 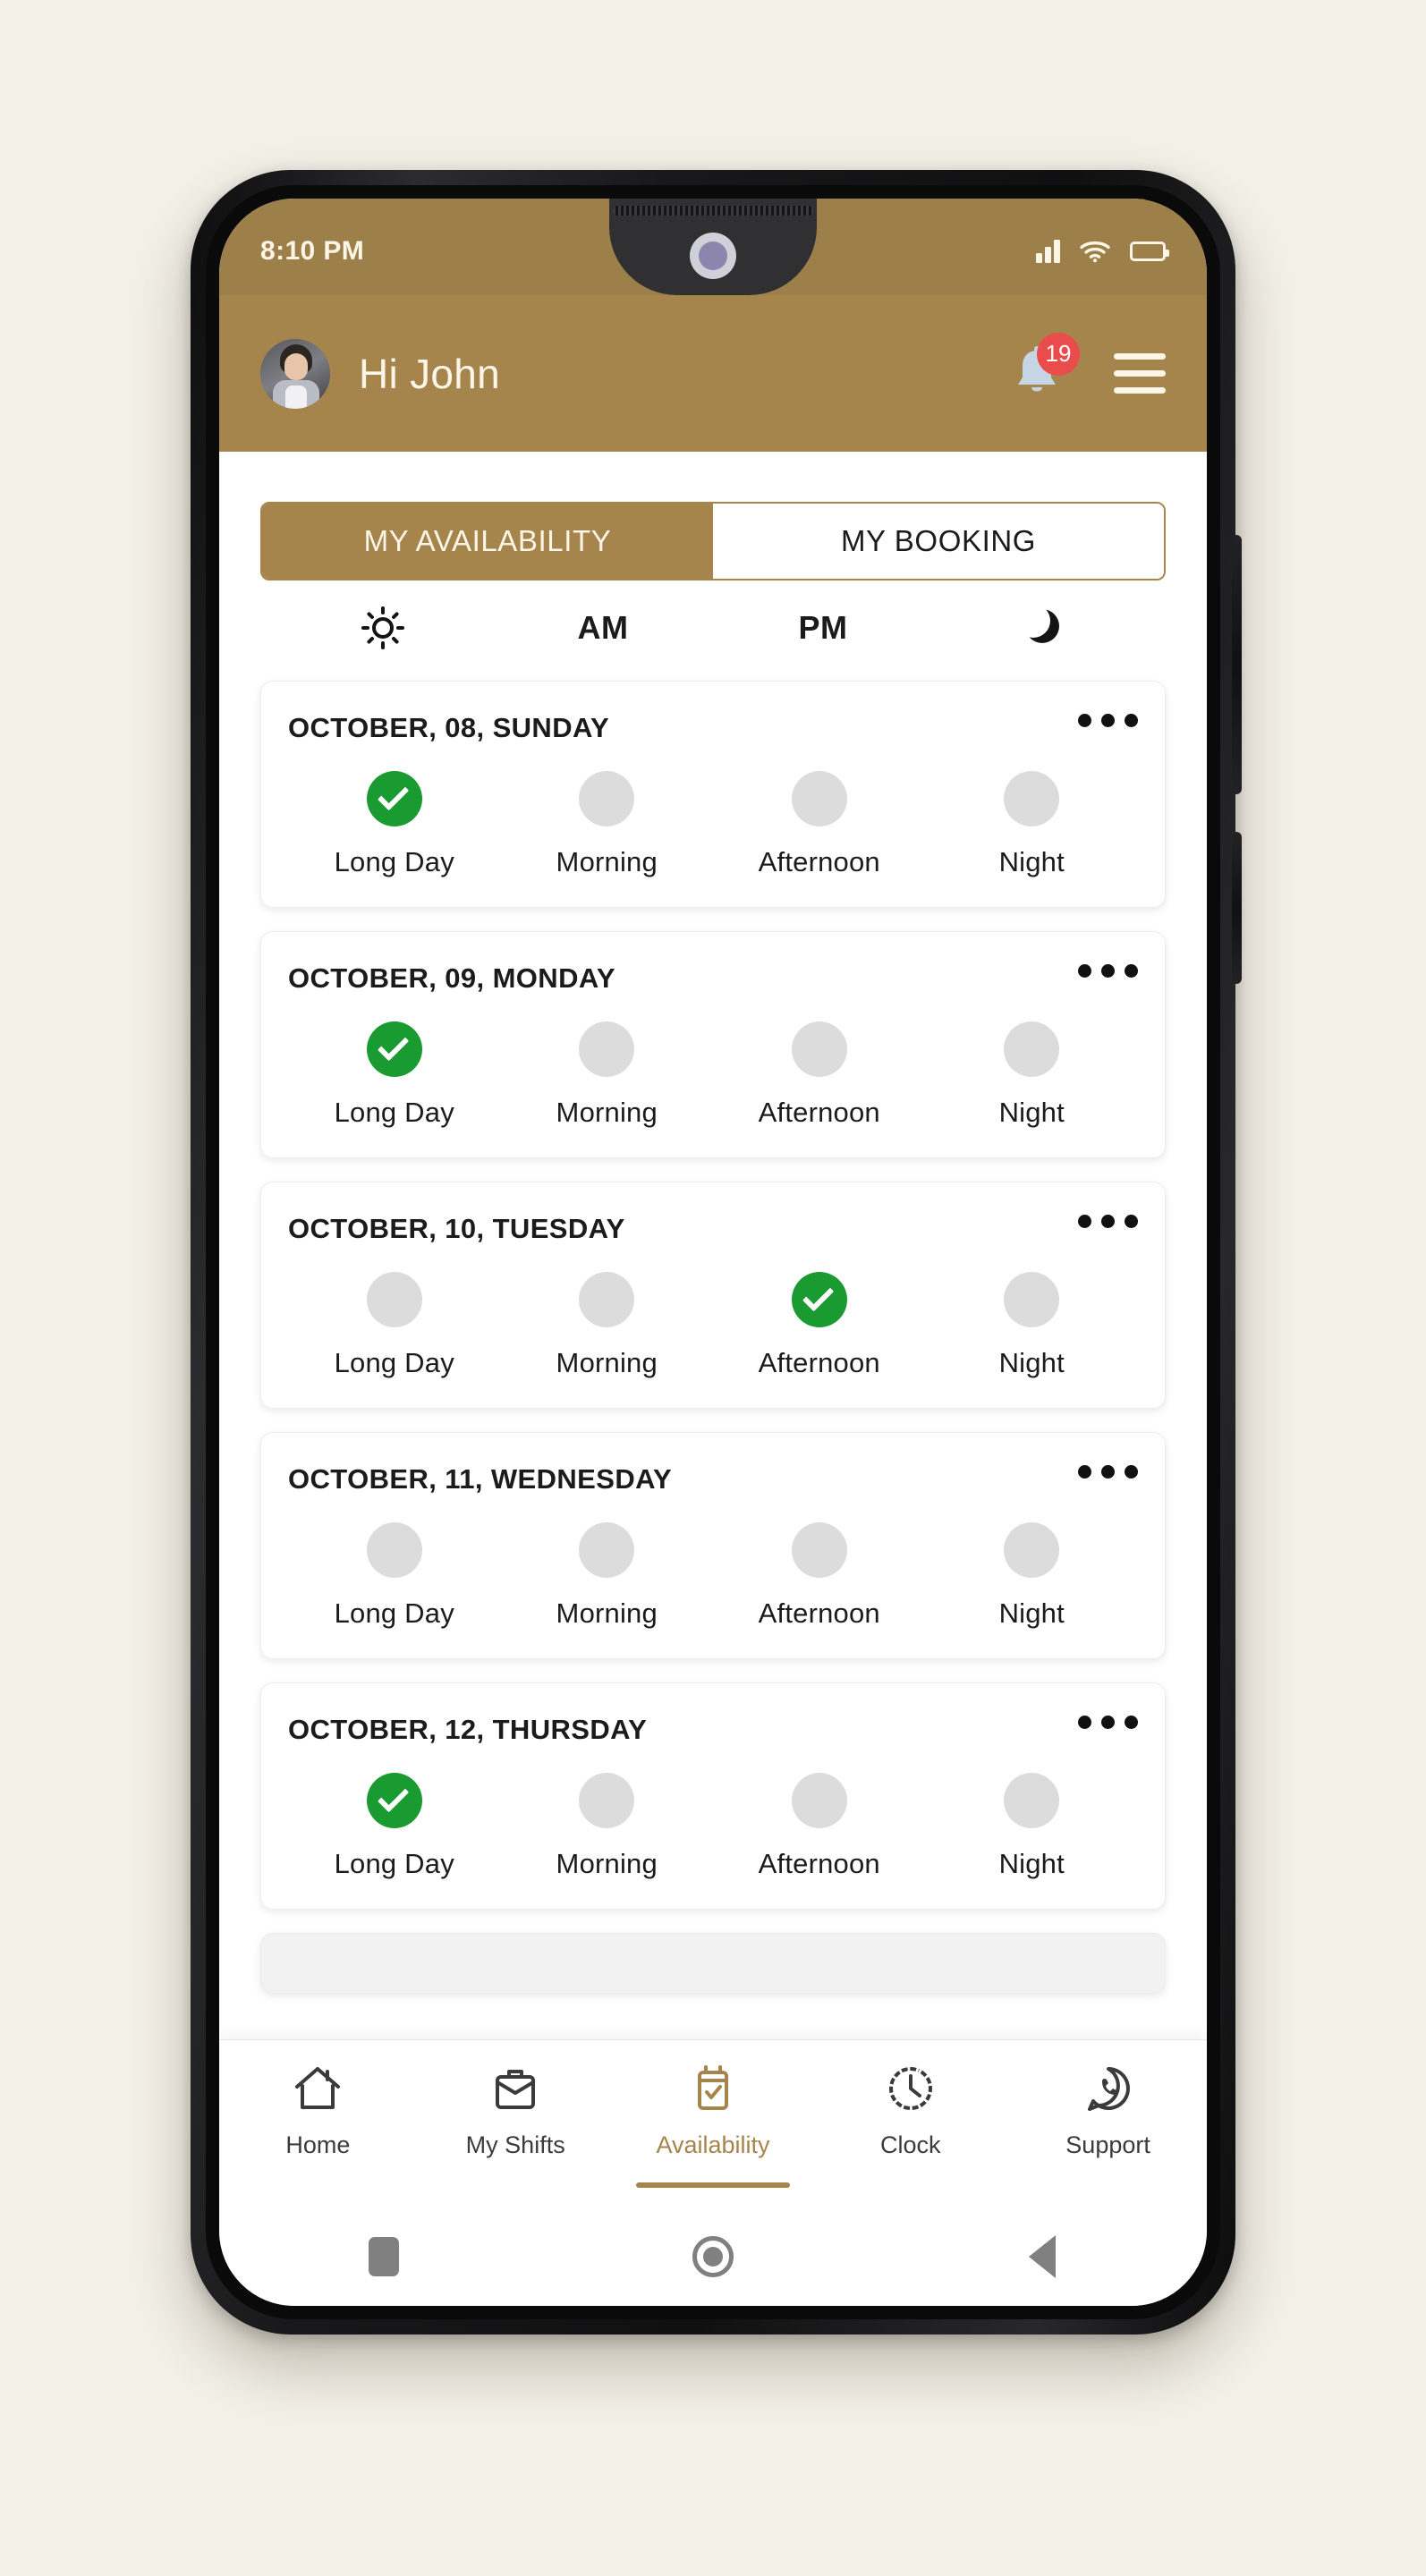 I want to click on earpiece-speaker, so click(x=713, y=211).